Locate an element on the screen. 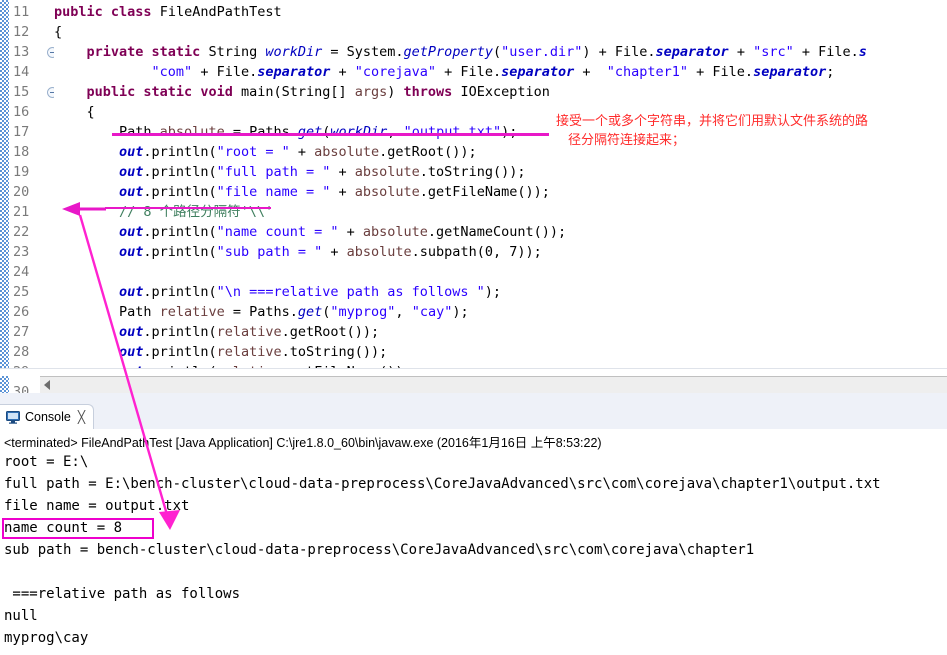 The height and width of the screenshot is (655, 947). console-output-line: ===relative path as follows is located at coordinates (122, 594).